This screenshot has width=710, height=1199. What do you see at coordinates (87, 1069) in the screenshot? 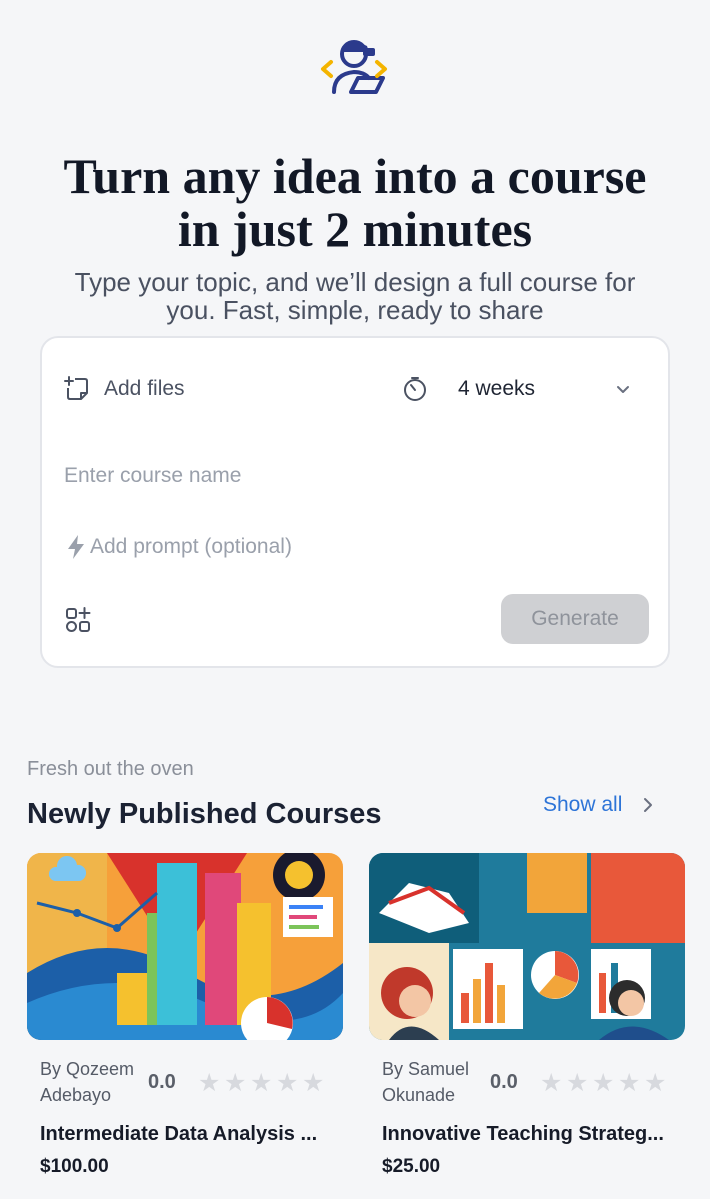
I see `course-author-line1: By Qozeem` at bounding box center [87, 1069].